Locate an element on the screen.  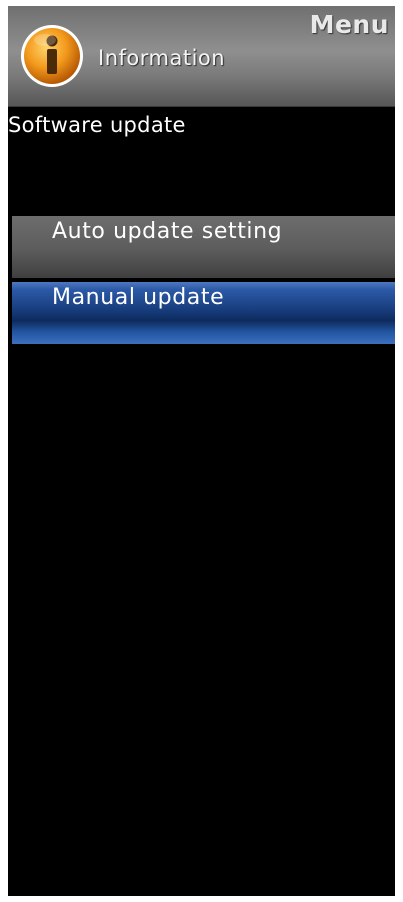
menu-item-manual-update: Manual update is located at coordinates (203, 313).